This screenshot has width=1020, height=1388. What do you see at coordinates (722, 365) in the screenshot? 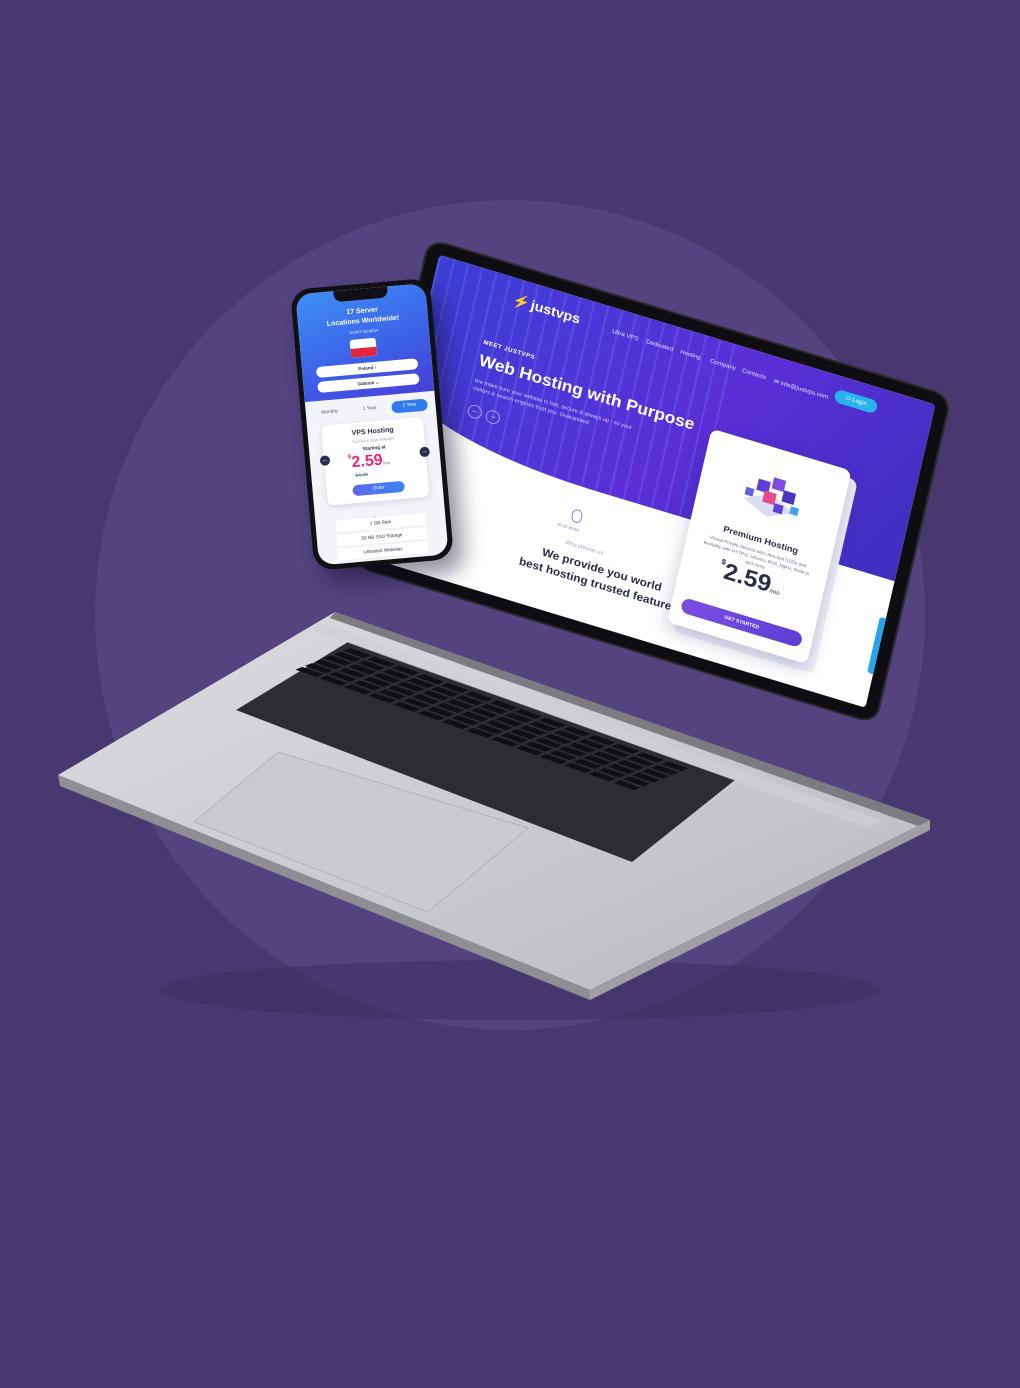
I see `nav-company: Company` at bounding box center [722, 365].